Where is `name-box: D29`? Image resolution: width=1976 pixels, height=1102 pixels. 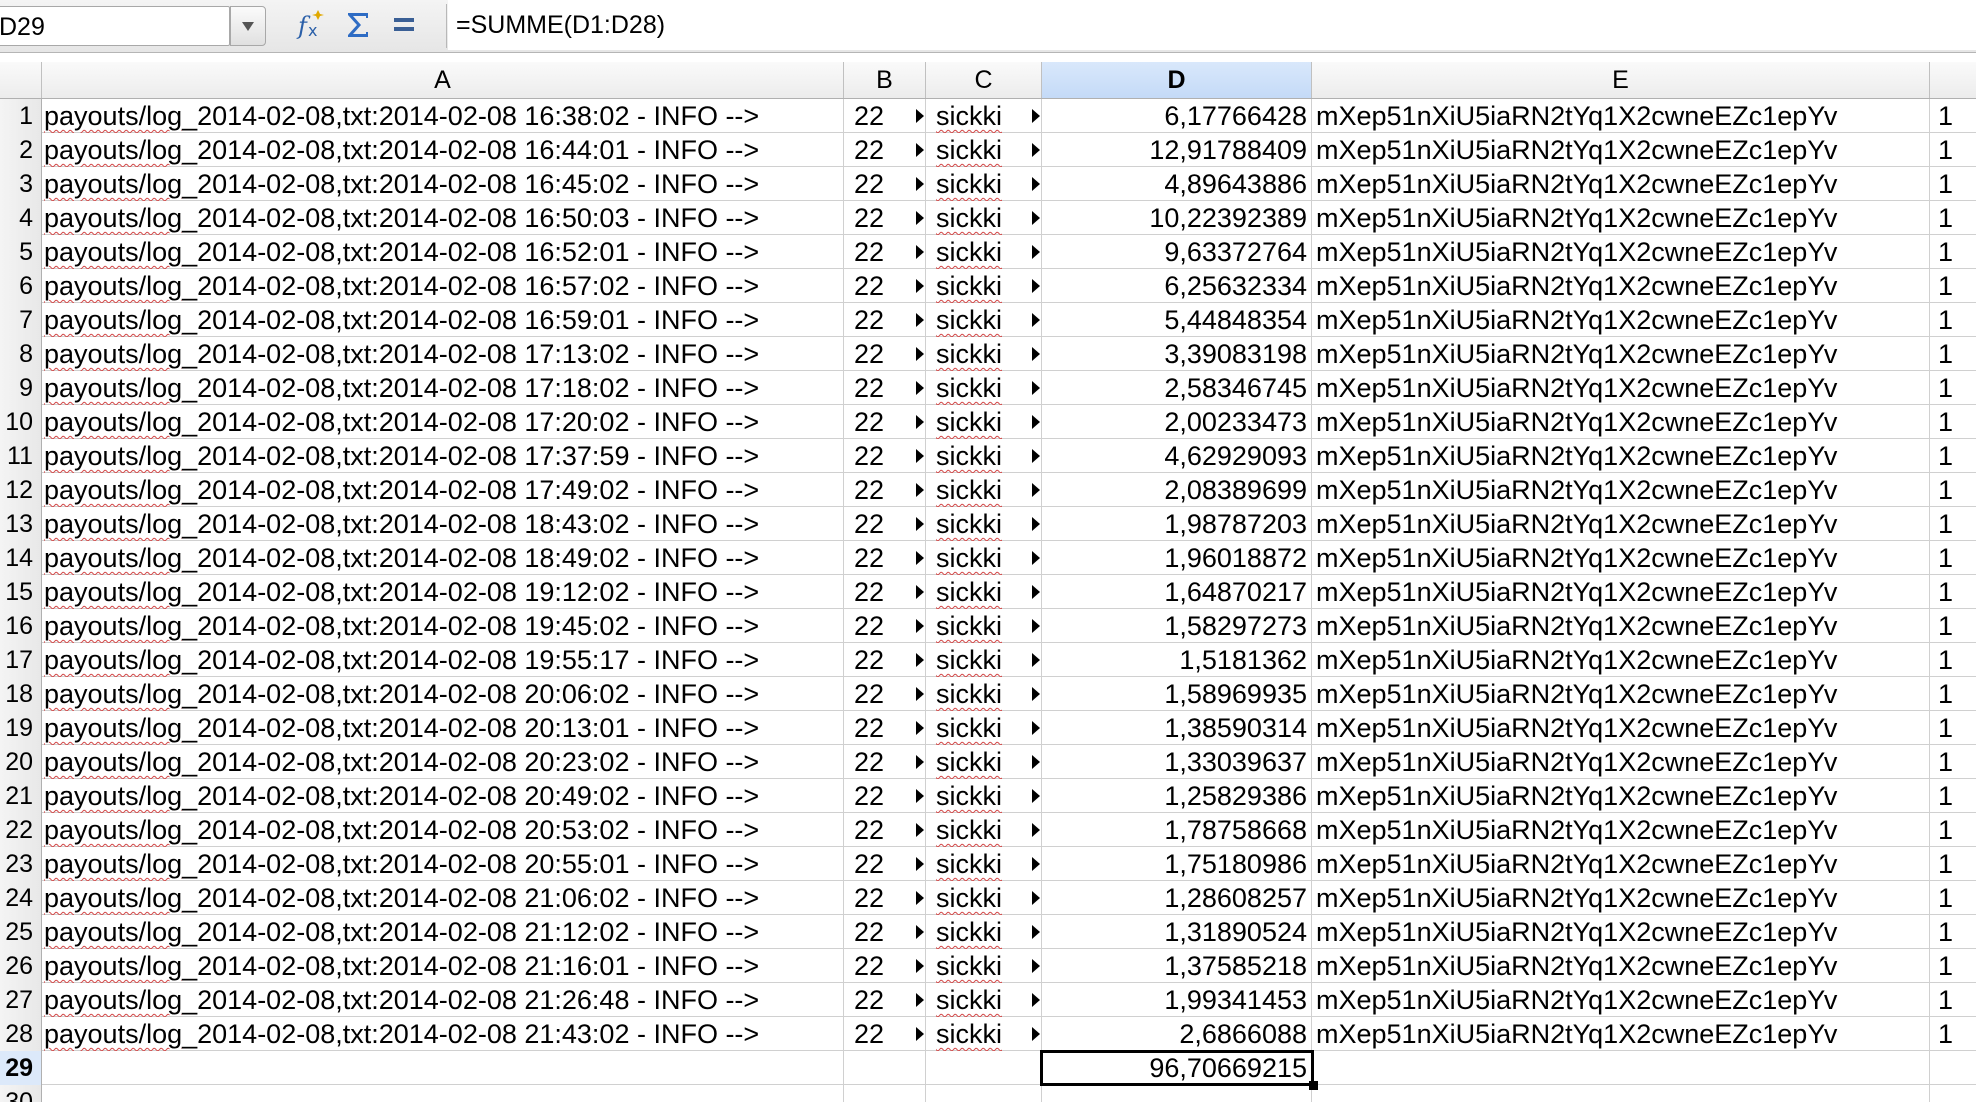
name-box: D29 is located at coordinates (115, 26).